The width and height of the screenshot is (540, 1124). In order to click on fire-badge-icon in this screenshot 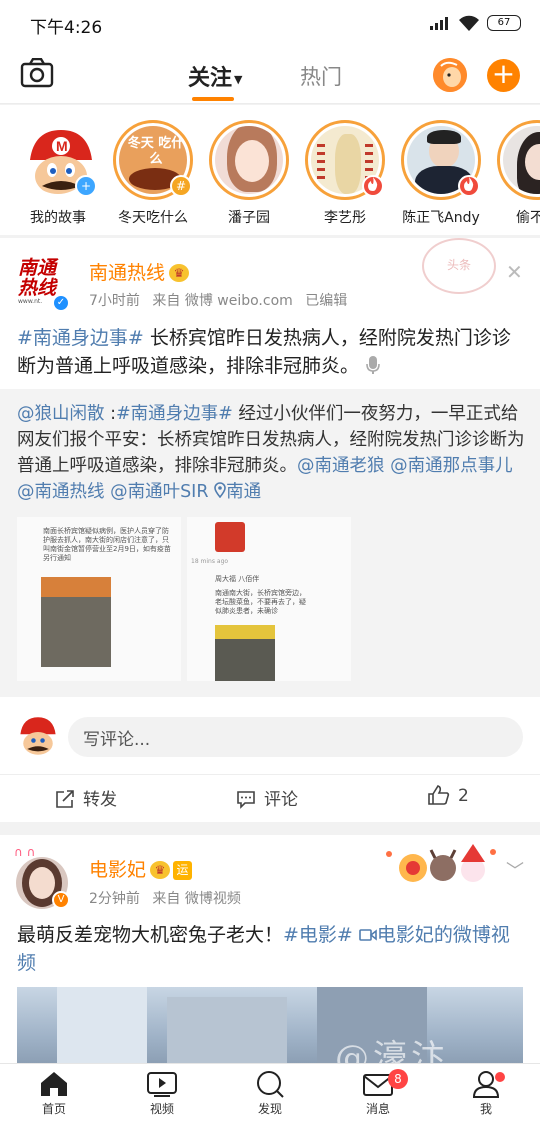, I will do `click(469, 186)`.